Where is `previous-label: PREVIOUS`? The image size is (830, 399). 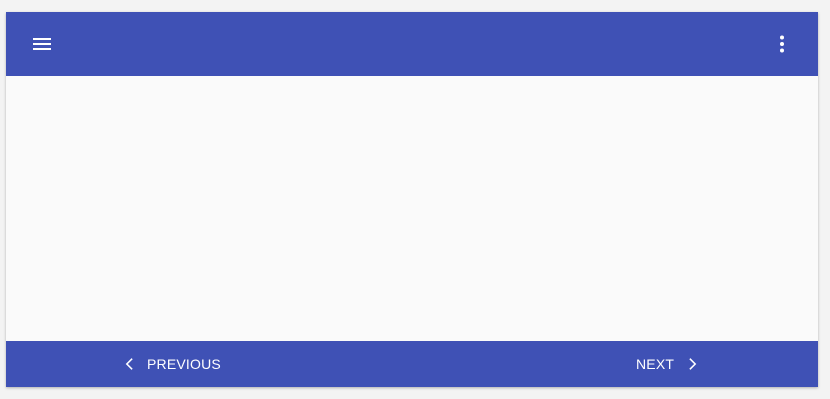
previous-label: PREVIOUS is located at coordinates (184, 364).